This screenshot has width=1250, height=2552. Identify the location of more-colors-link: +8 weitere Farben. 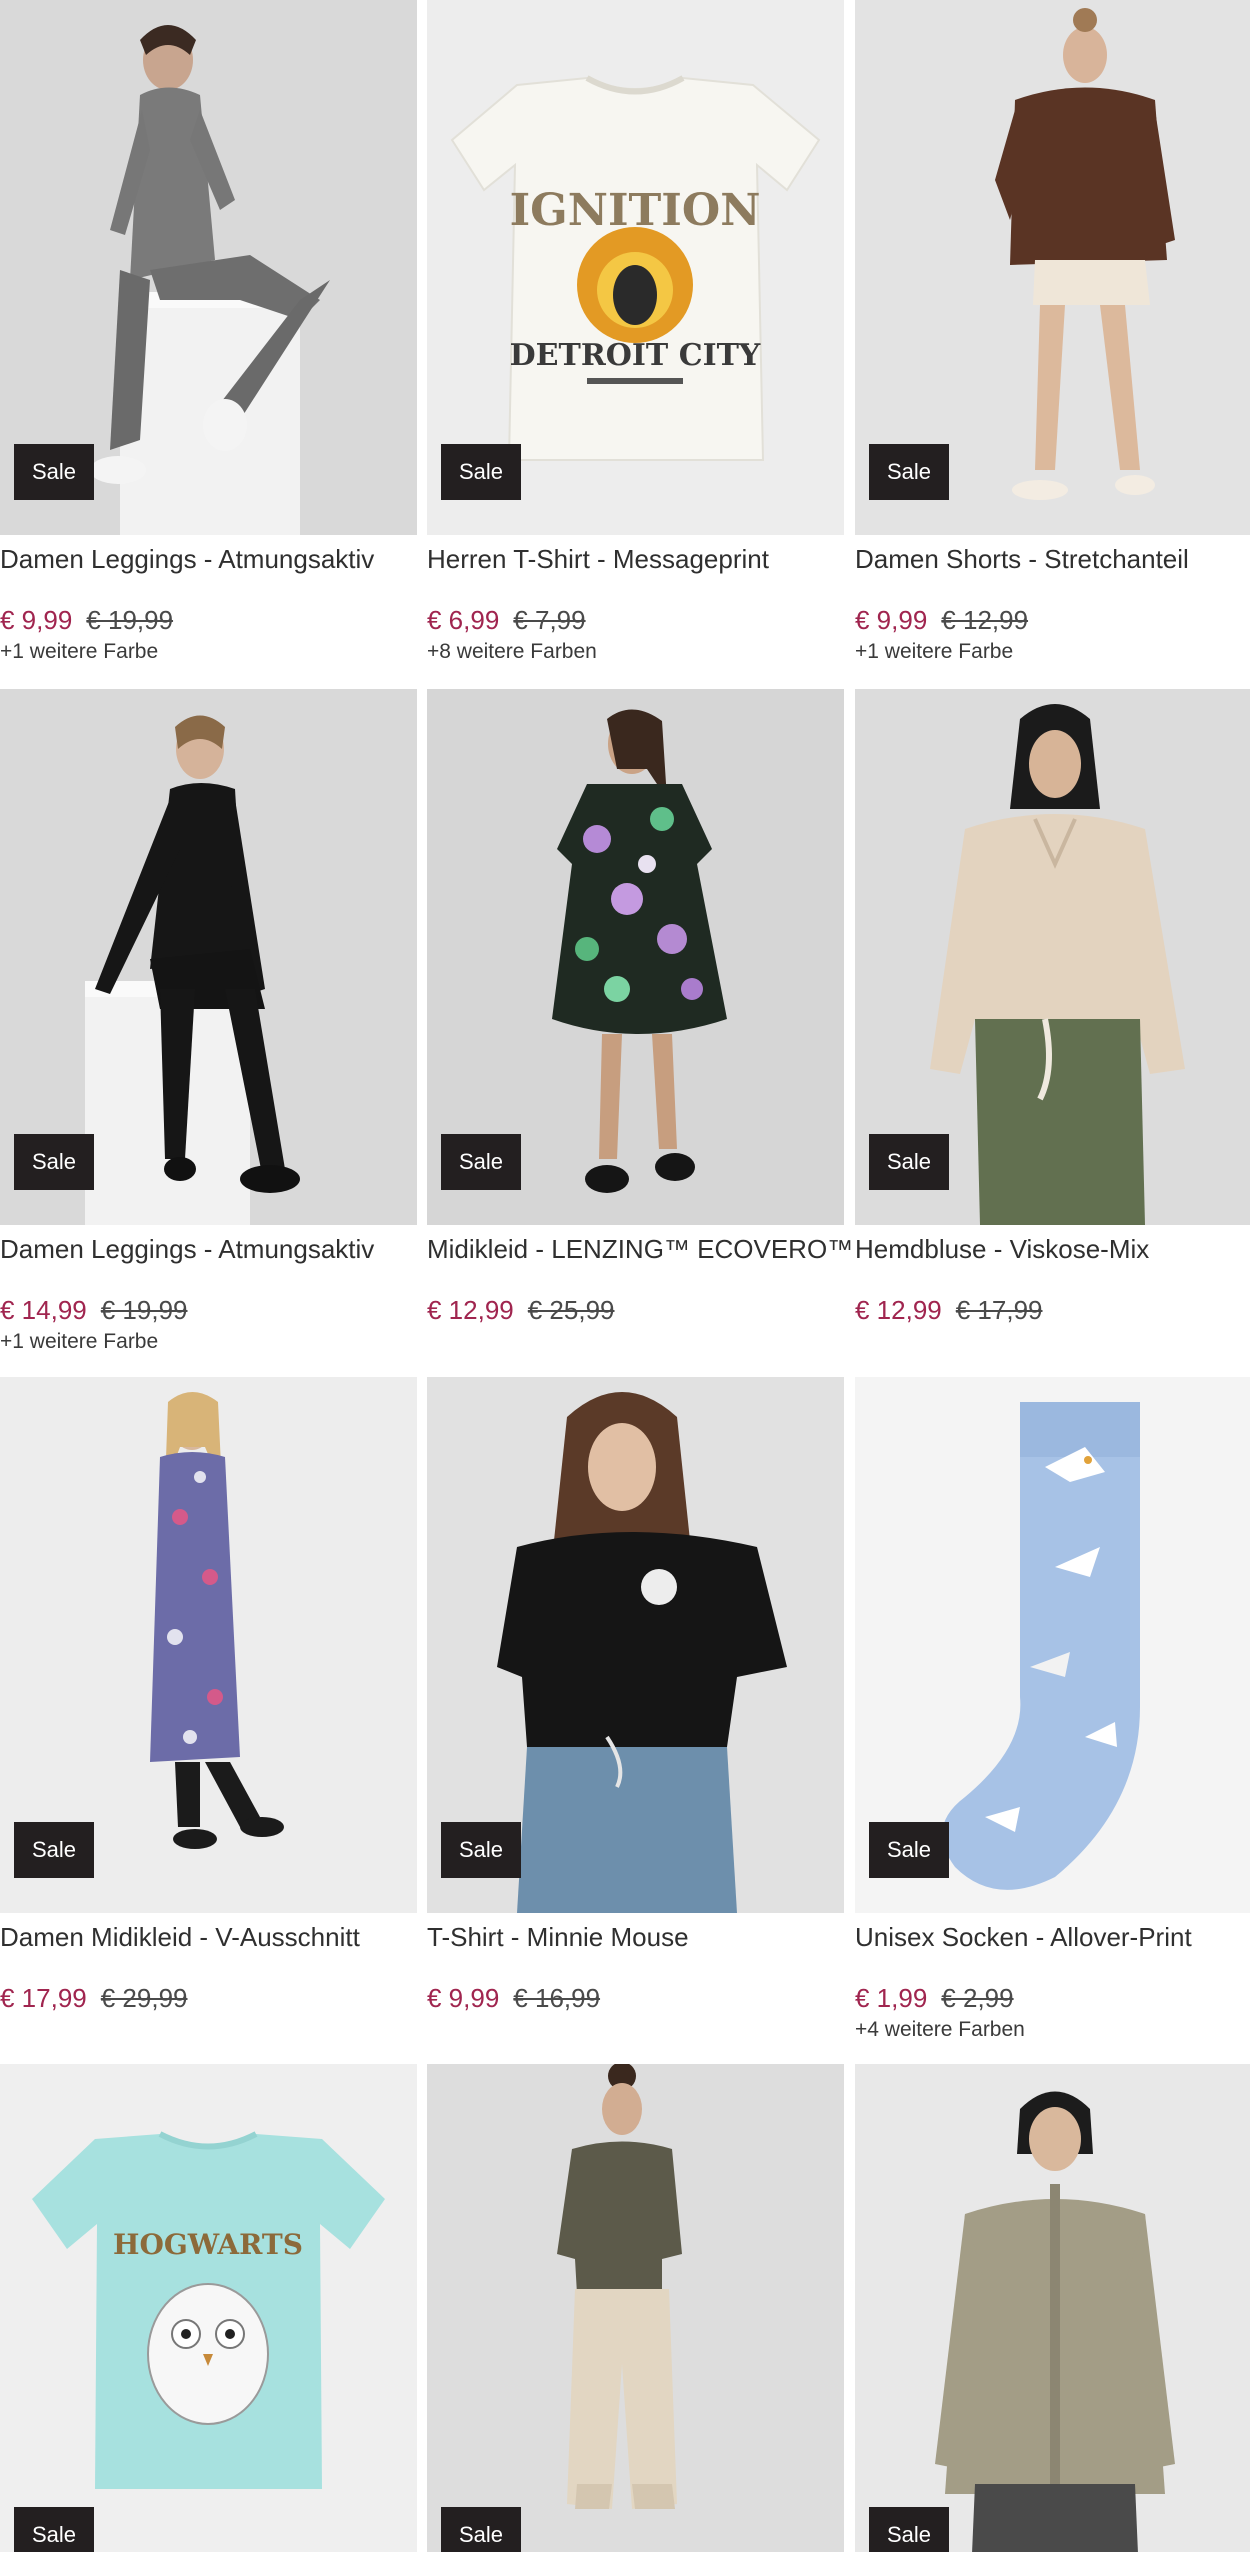
(635, 652).